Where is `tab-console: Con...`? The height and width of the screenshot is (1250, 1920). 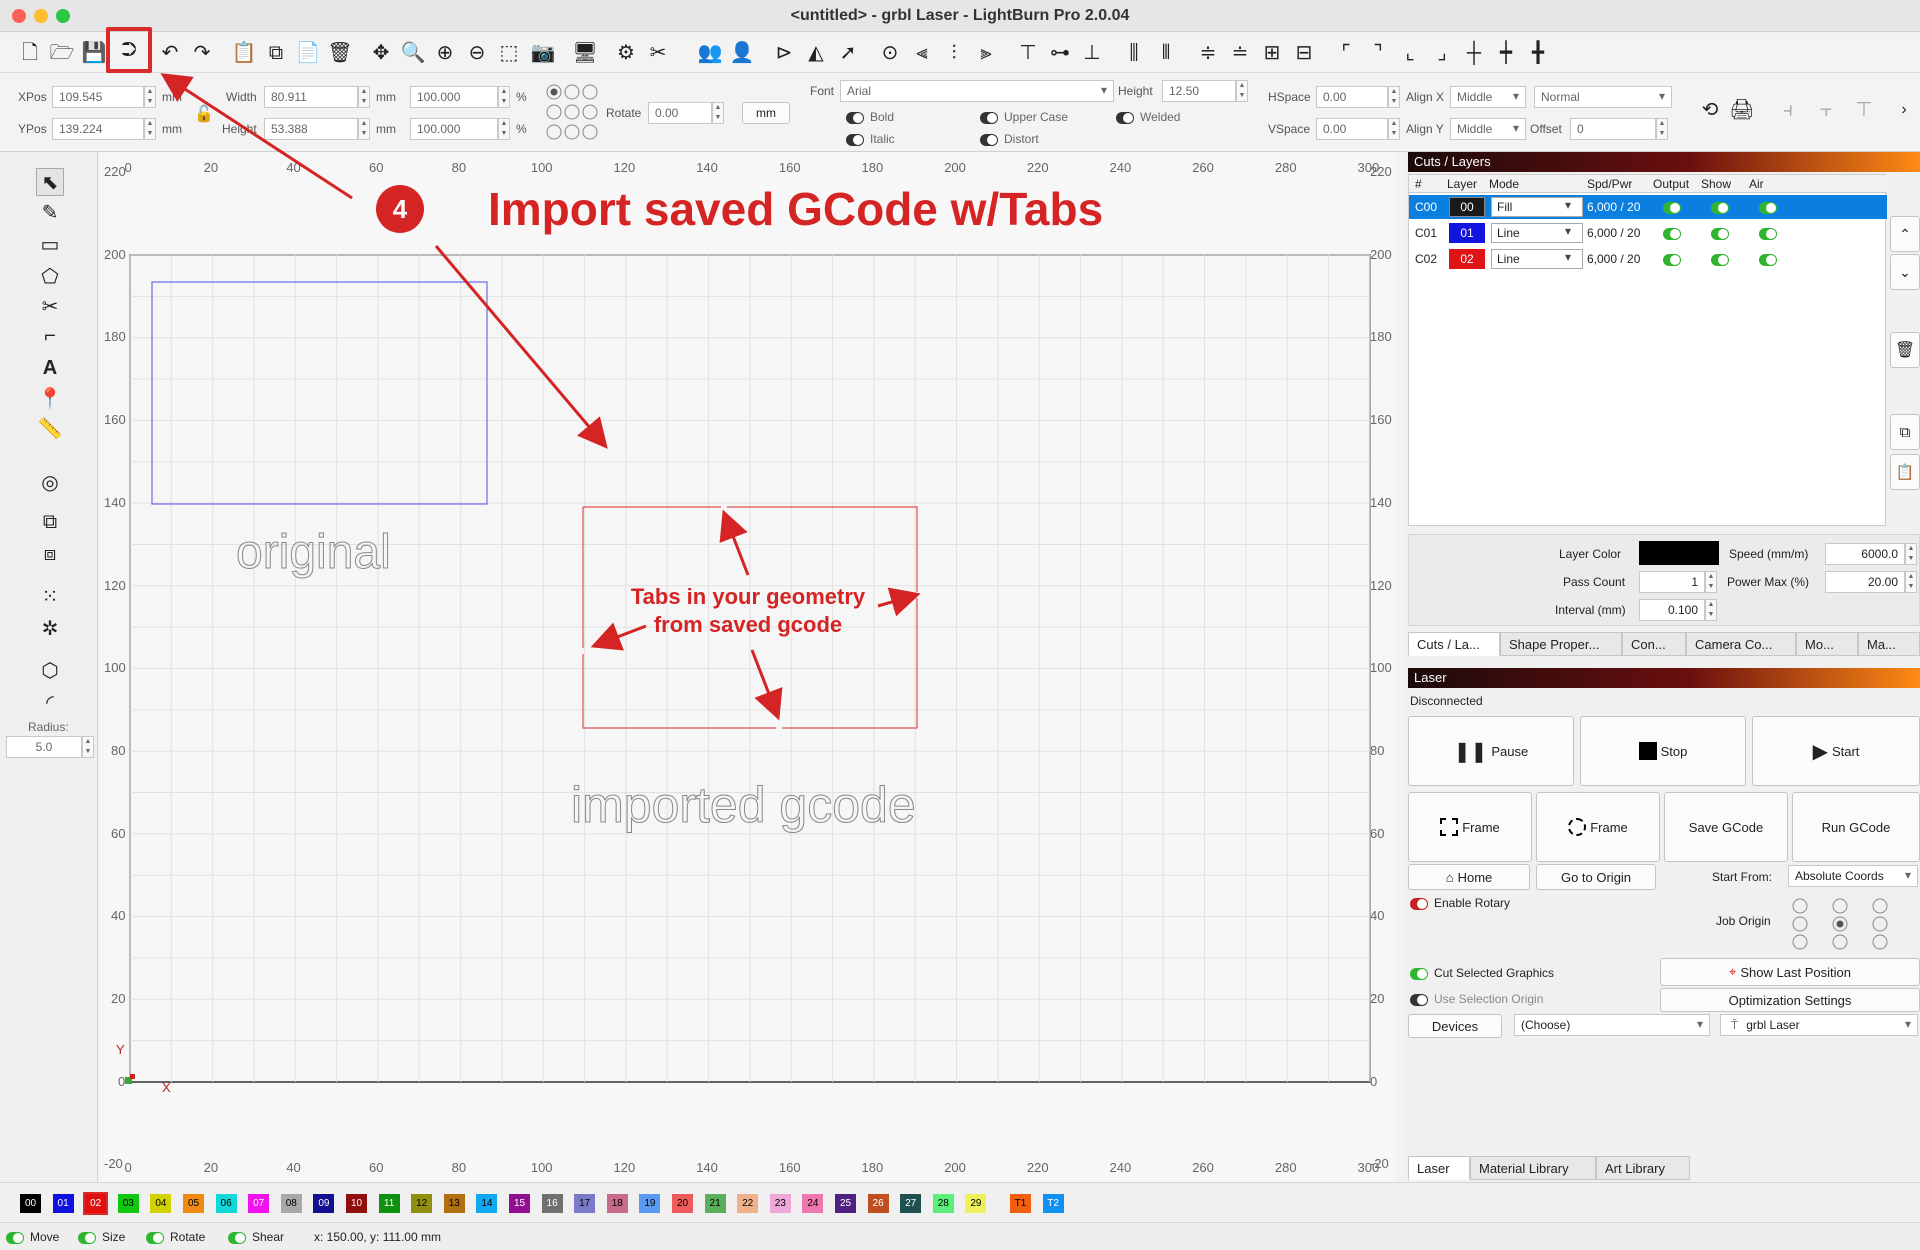
tab-console: Con... is located at coordinates (1654, 644).